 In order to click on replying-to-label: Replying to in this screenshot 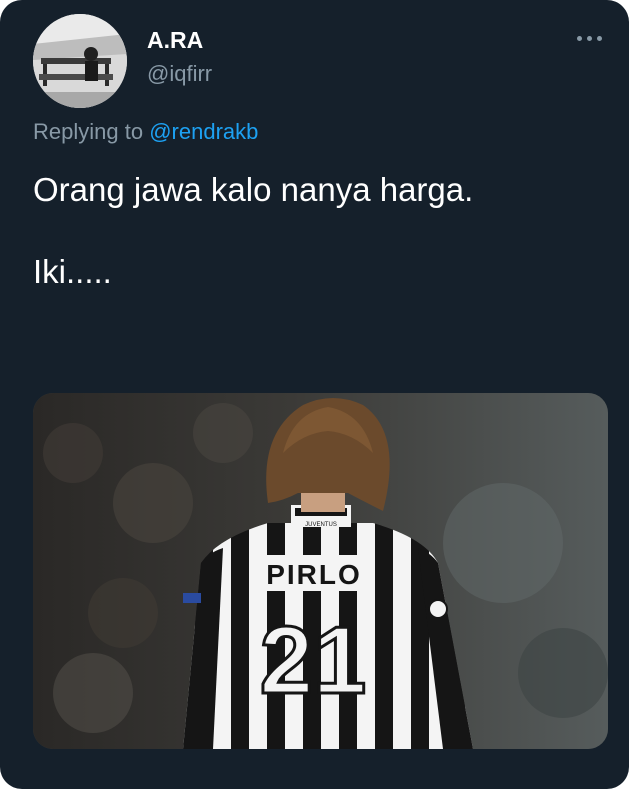, I will do `click(88, 131)`.